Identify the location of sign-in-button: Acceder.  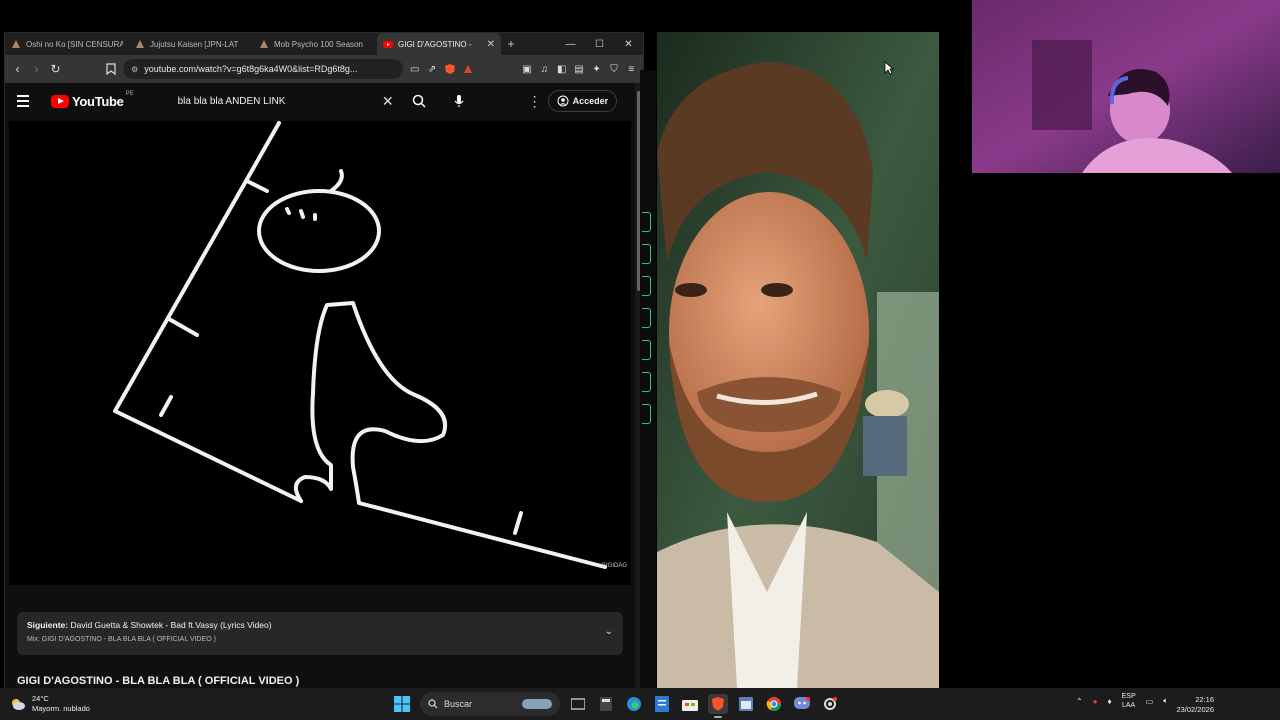
(582, 101).